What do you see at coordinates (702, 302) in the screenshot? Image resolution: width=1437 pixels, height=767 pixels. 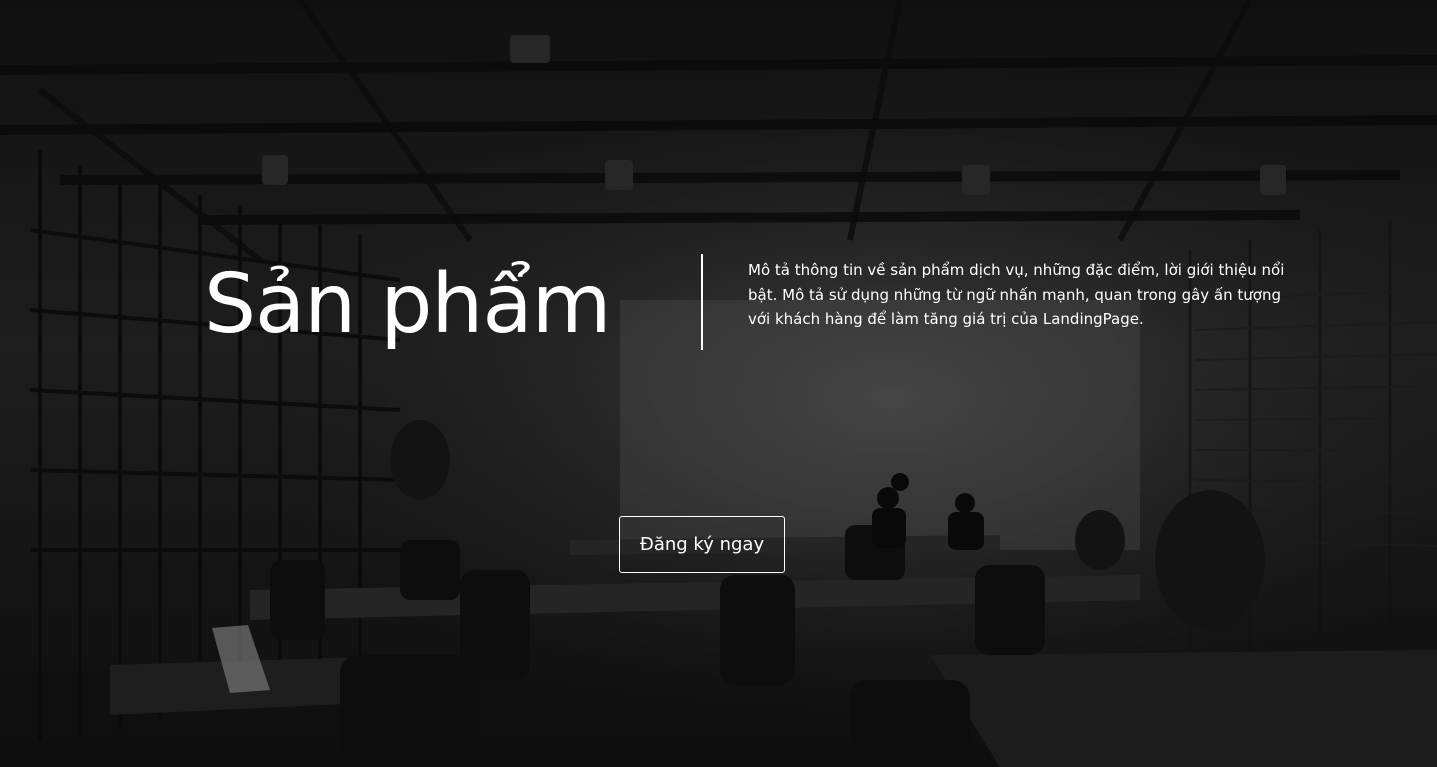 I see `vertical-divider` at bounding box center [702, 302].